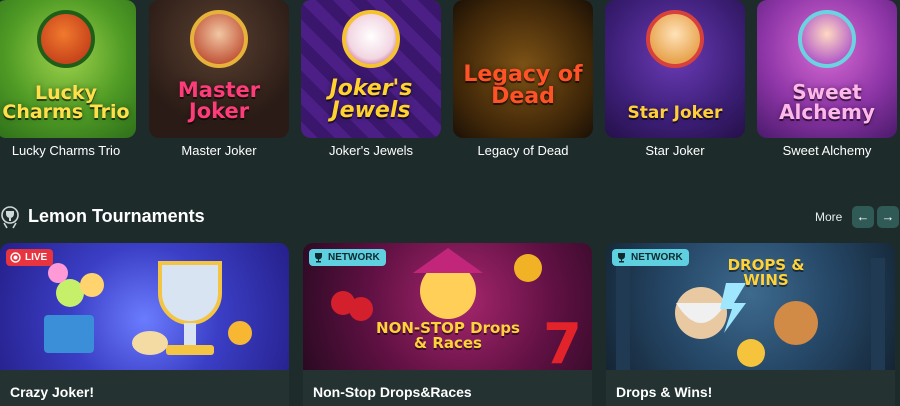 The width and height of the screenshot is (900, 406). What do you see at coordinates (371, 39) in the screenshot?
I see `joker-mask-art` at bounding box center [371, 39].